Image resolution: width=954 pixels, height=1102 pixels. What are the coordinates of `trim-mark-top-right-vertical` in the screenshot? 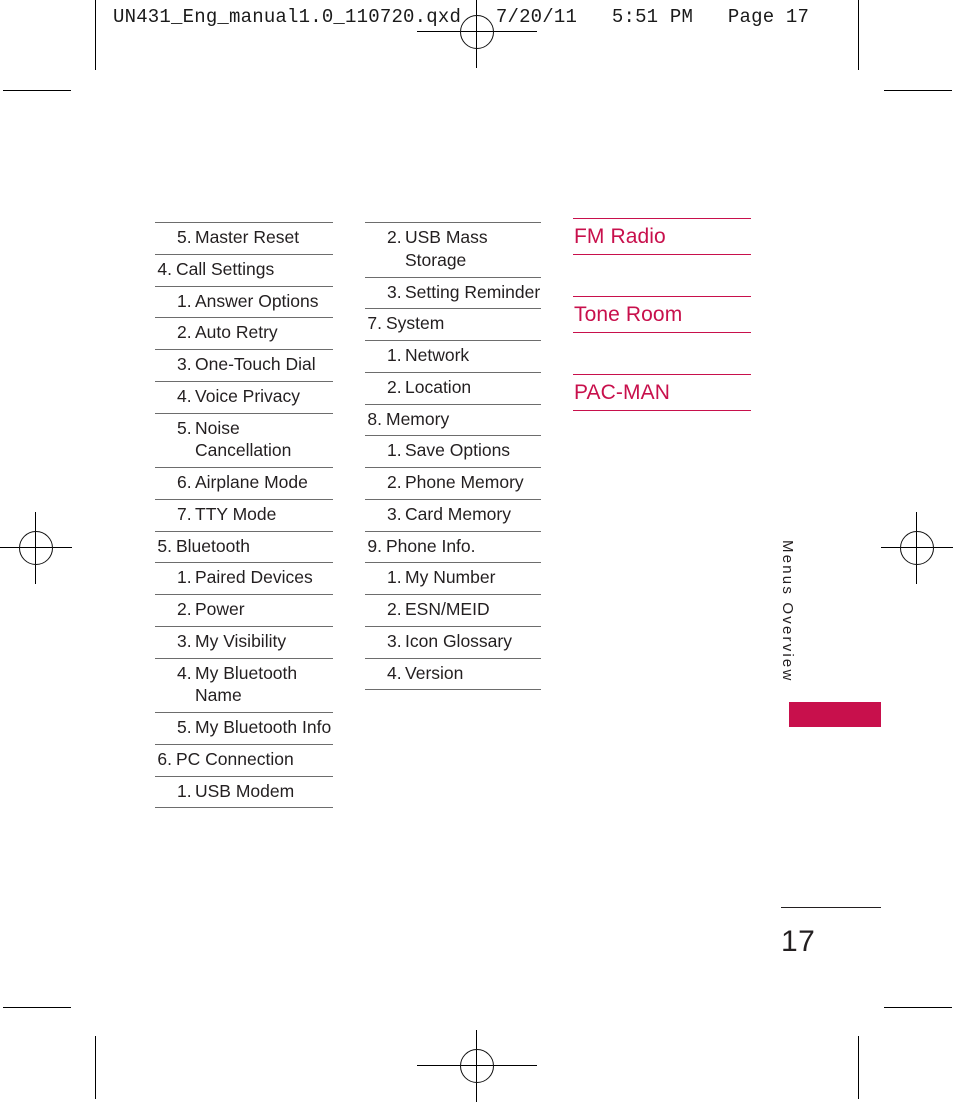 It's located at (858, 35).